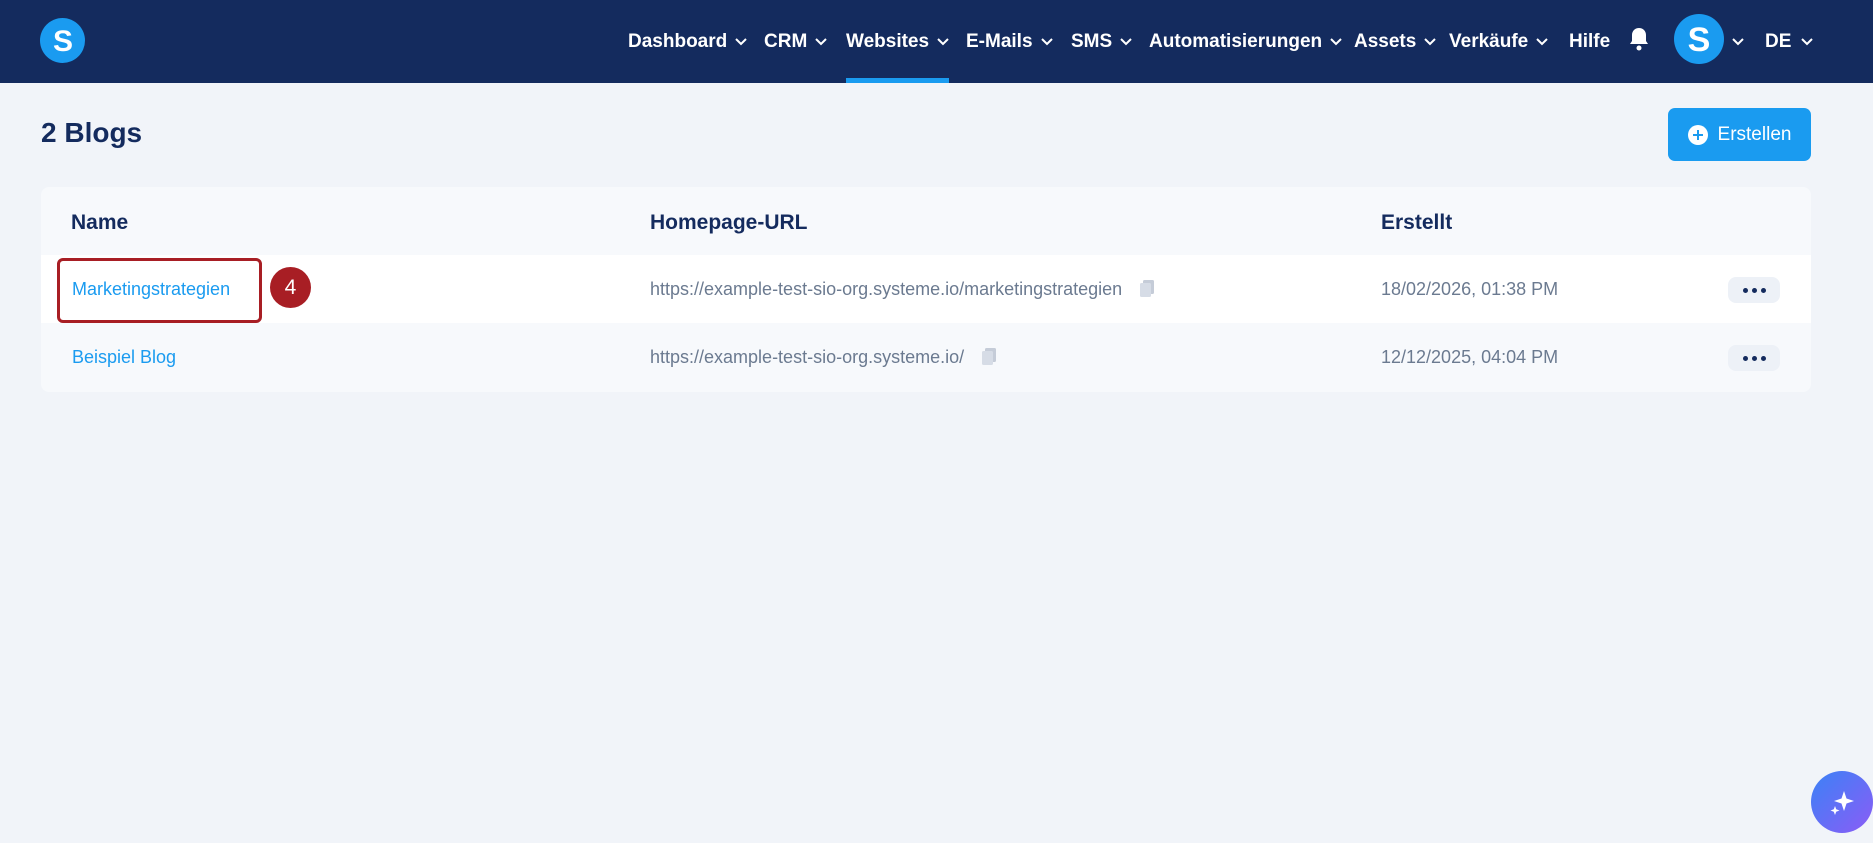  I want to click on annotation-highlight-box, so click(159, 290).